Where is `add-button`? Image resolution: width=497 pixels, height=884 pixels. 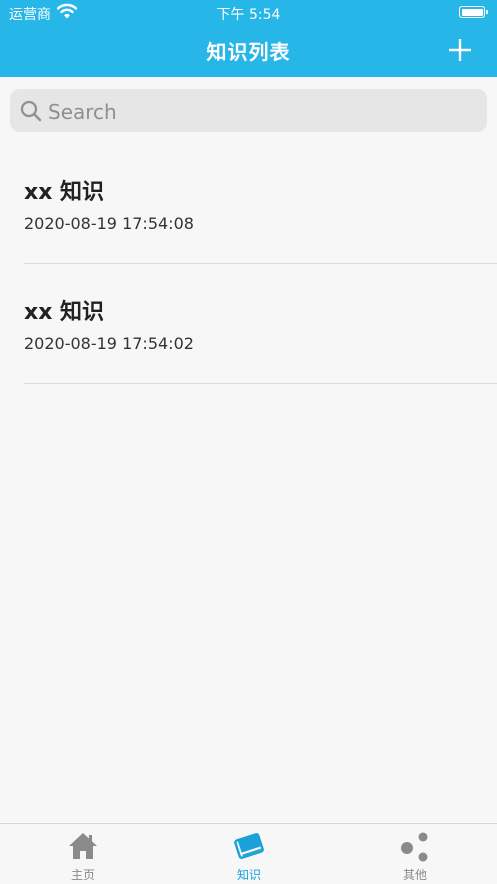 add-button is located at coordinates (460, 50).